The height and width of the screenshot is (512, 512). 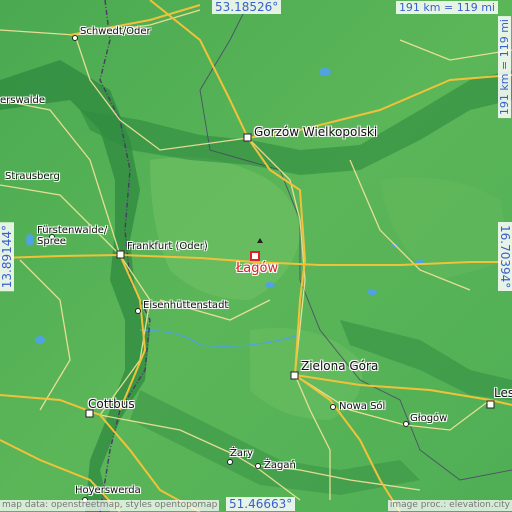 What do you see at coordinates (257, 268) in the screenshot?
I see `target-place-label: Łagów` at bounding box center [257, 268].